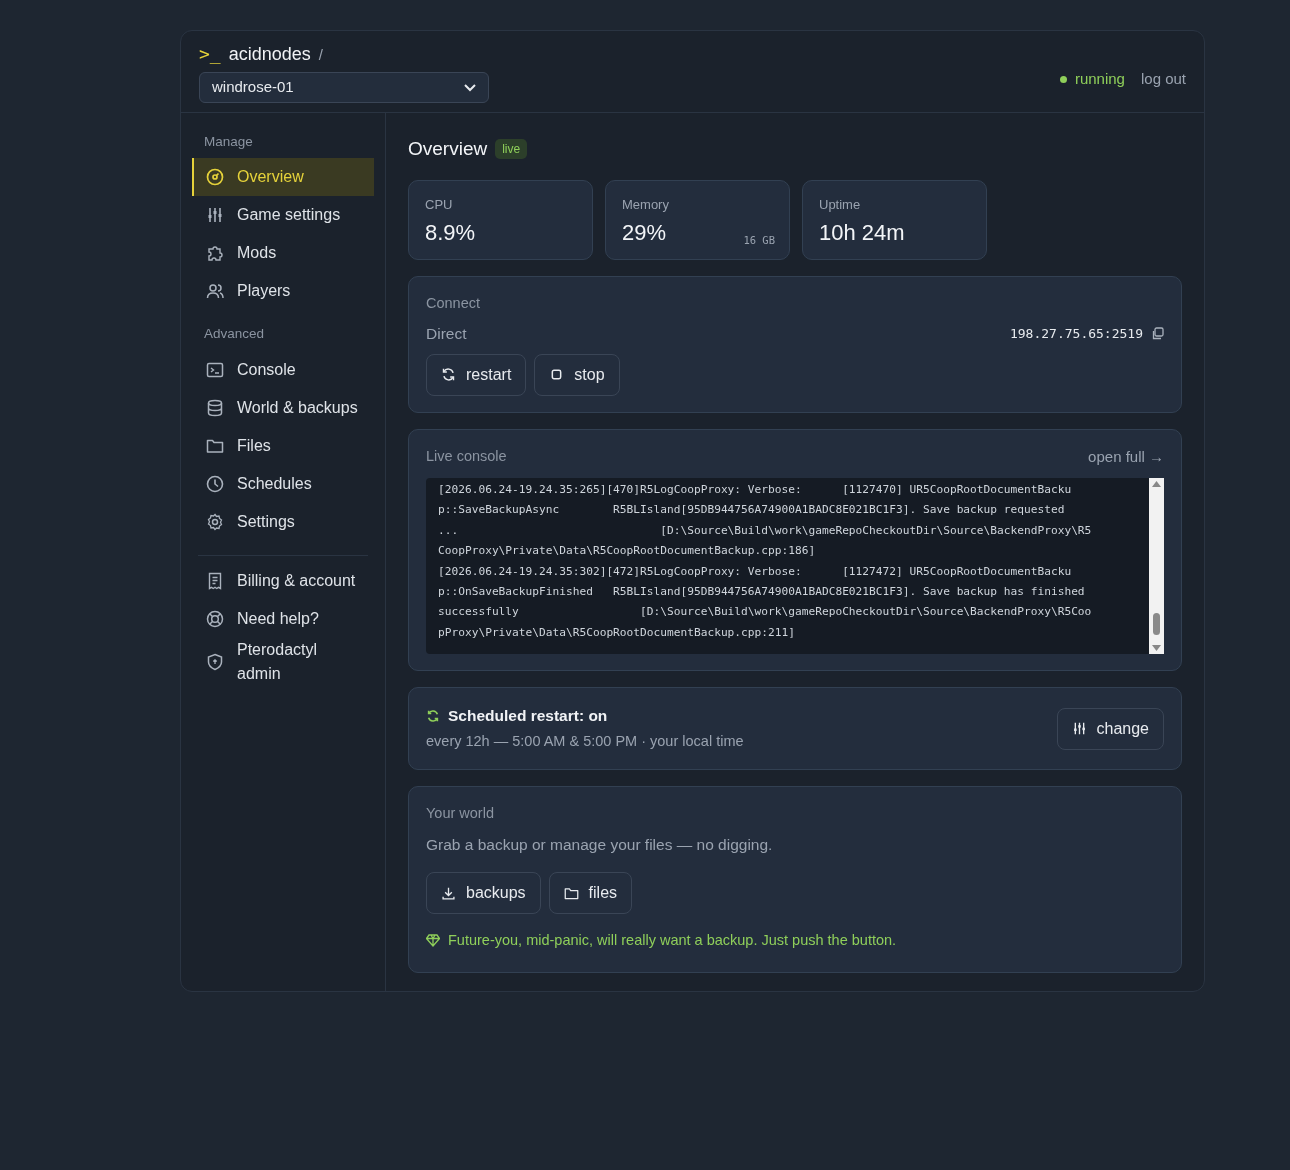  What do you see at coordinates (433, 941) in the screenshot?
I see `gem-icon` at bounding box center [433, 941].